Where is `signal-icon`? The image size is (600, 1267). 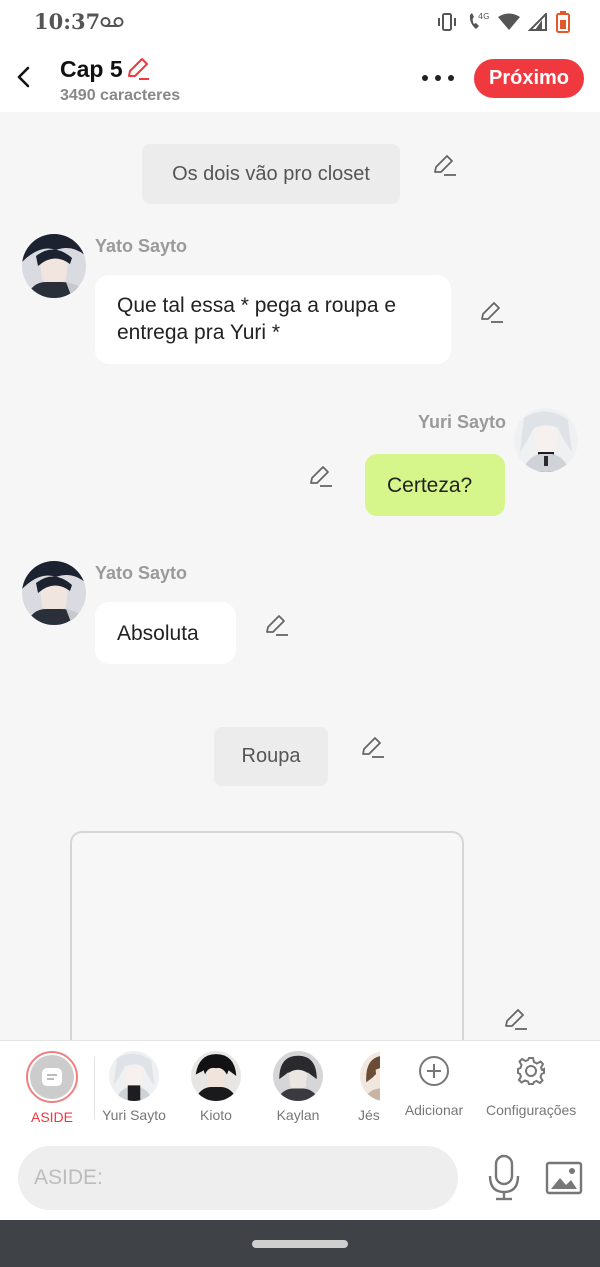
signal-icon is located at coordinates (537, 22).